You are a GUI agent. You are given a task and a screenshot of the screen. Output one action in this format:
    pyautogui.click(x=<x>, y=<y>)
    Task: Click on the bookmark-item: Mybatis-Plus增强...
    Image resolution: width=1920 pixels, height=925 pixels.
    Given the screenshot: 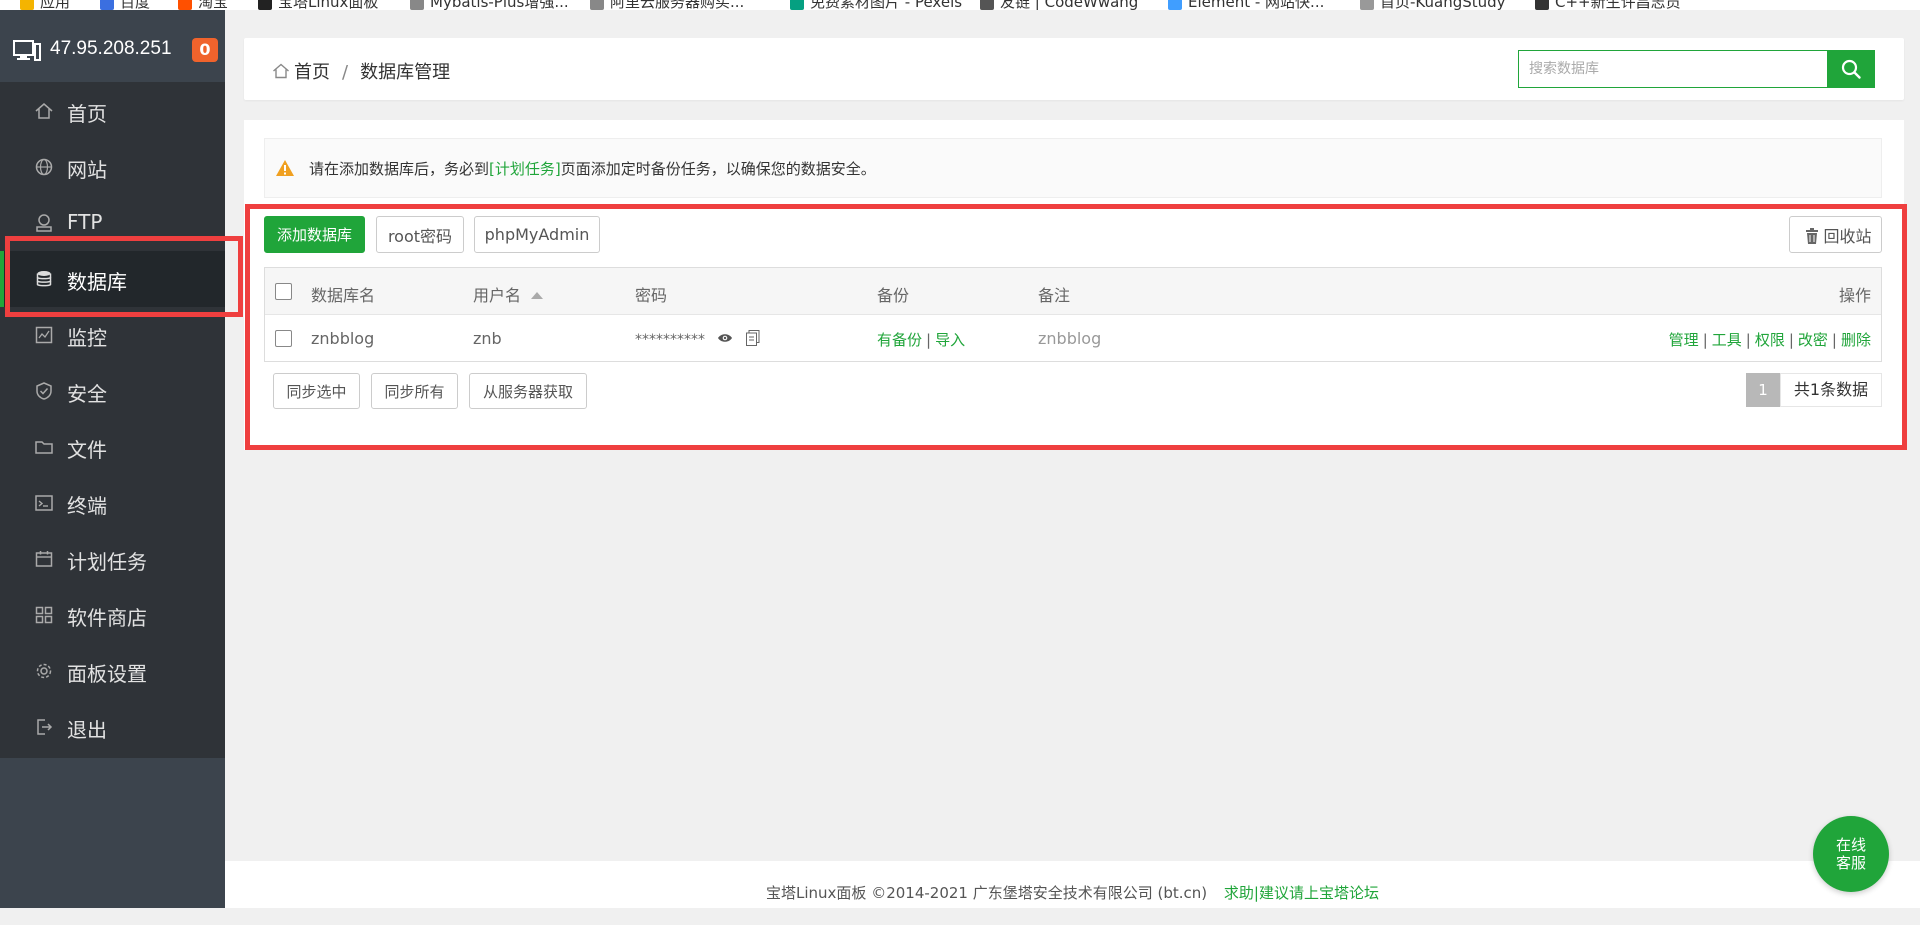 What is the action you would take?
    pyautogui.click(x=489, y=5)
    